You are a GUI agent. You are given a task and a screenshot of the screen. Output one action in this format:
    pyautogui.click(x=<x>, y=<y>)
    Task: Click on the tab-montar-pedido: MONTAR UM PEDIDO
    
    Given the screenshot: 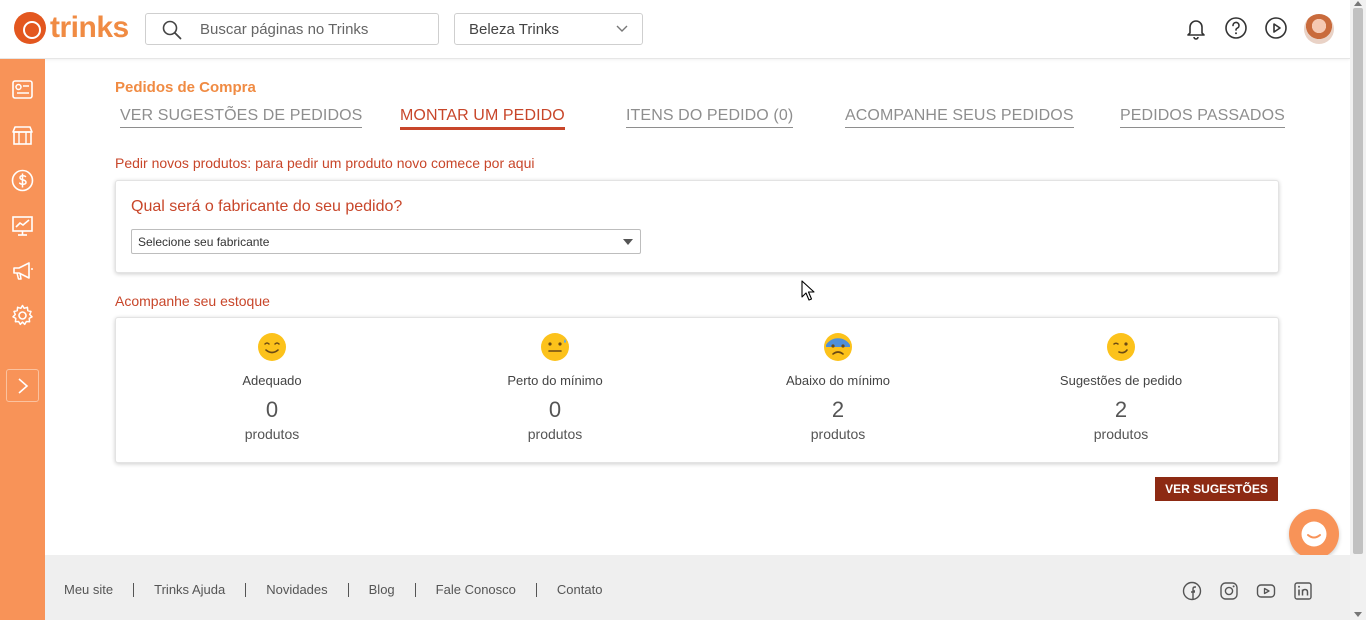 What is the action you would take?
    pyautogui.click(x=482, y=118)
    